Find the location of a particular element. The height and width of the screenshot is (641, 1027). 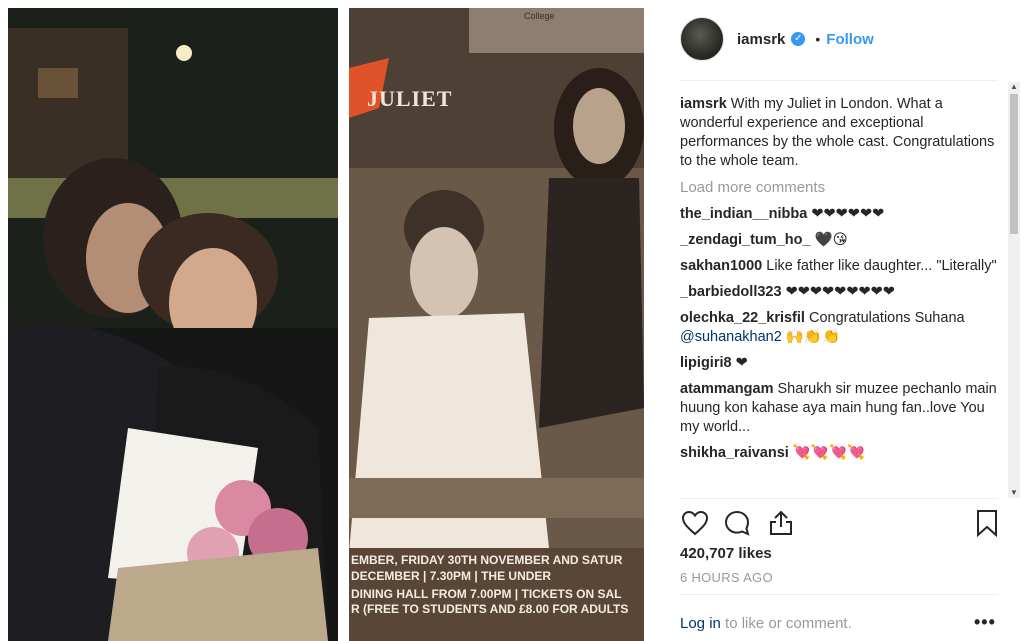

more-icon: ••• is located at coordinates (985, 622).